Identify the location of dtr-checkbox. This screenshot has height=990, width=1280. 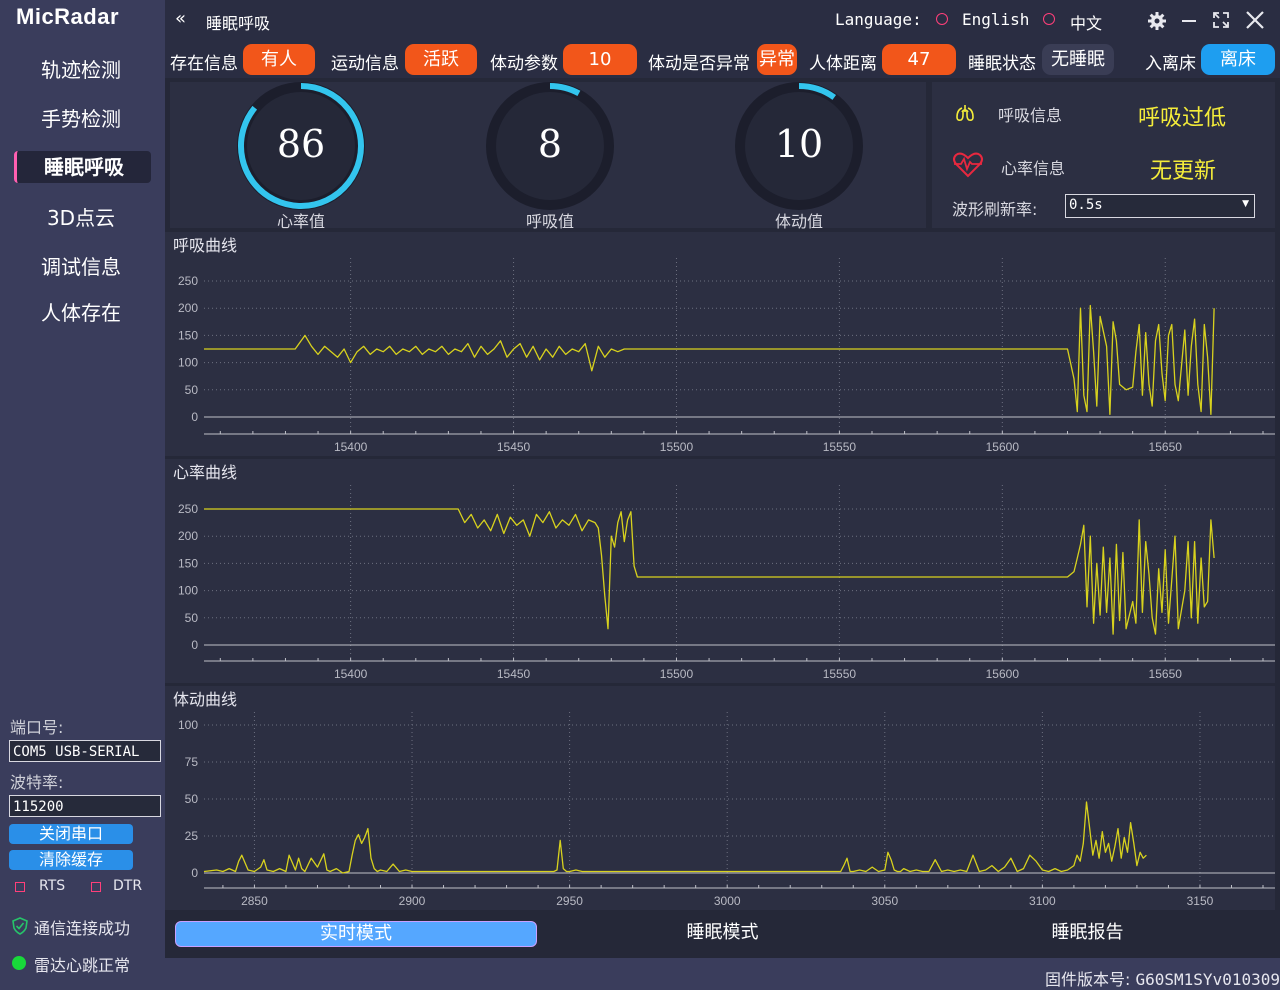
(96, 887).